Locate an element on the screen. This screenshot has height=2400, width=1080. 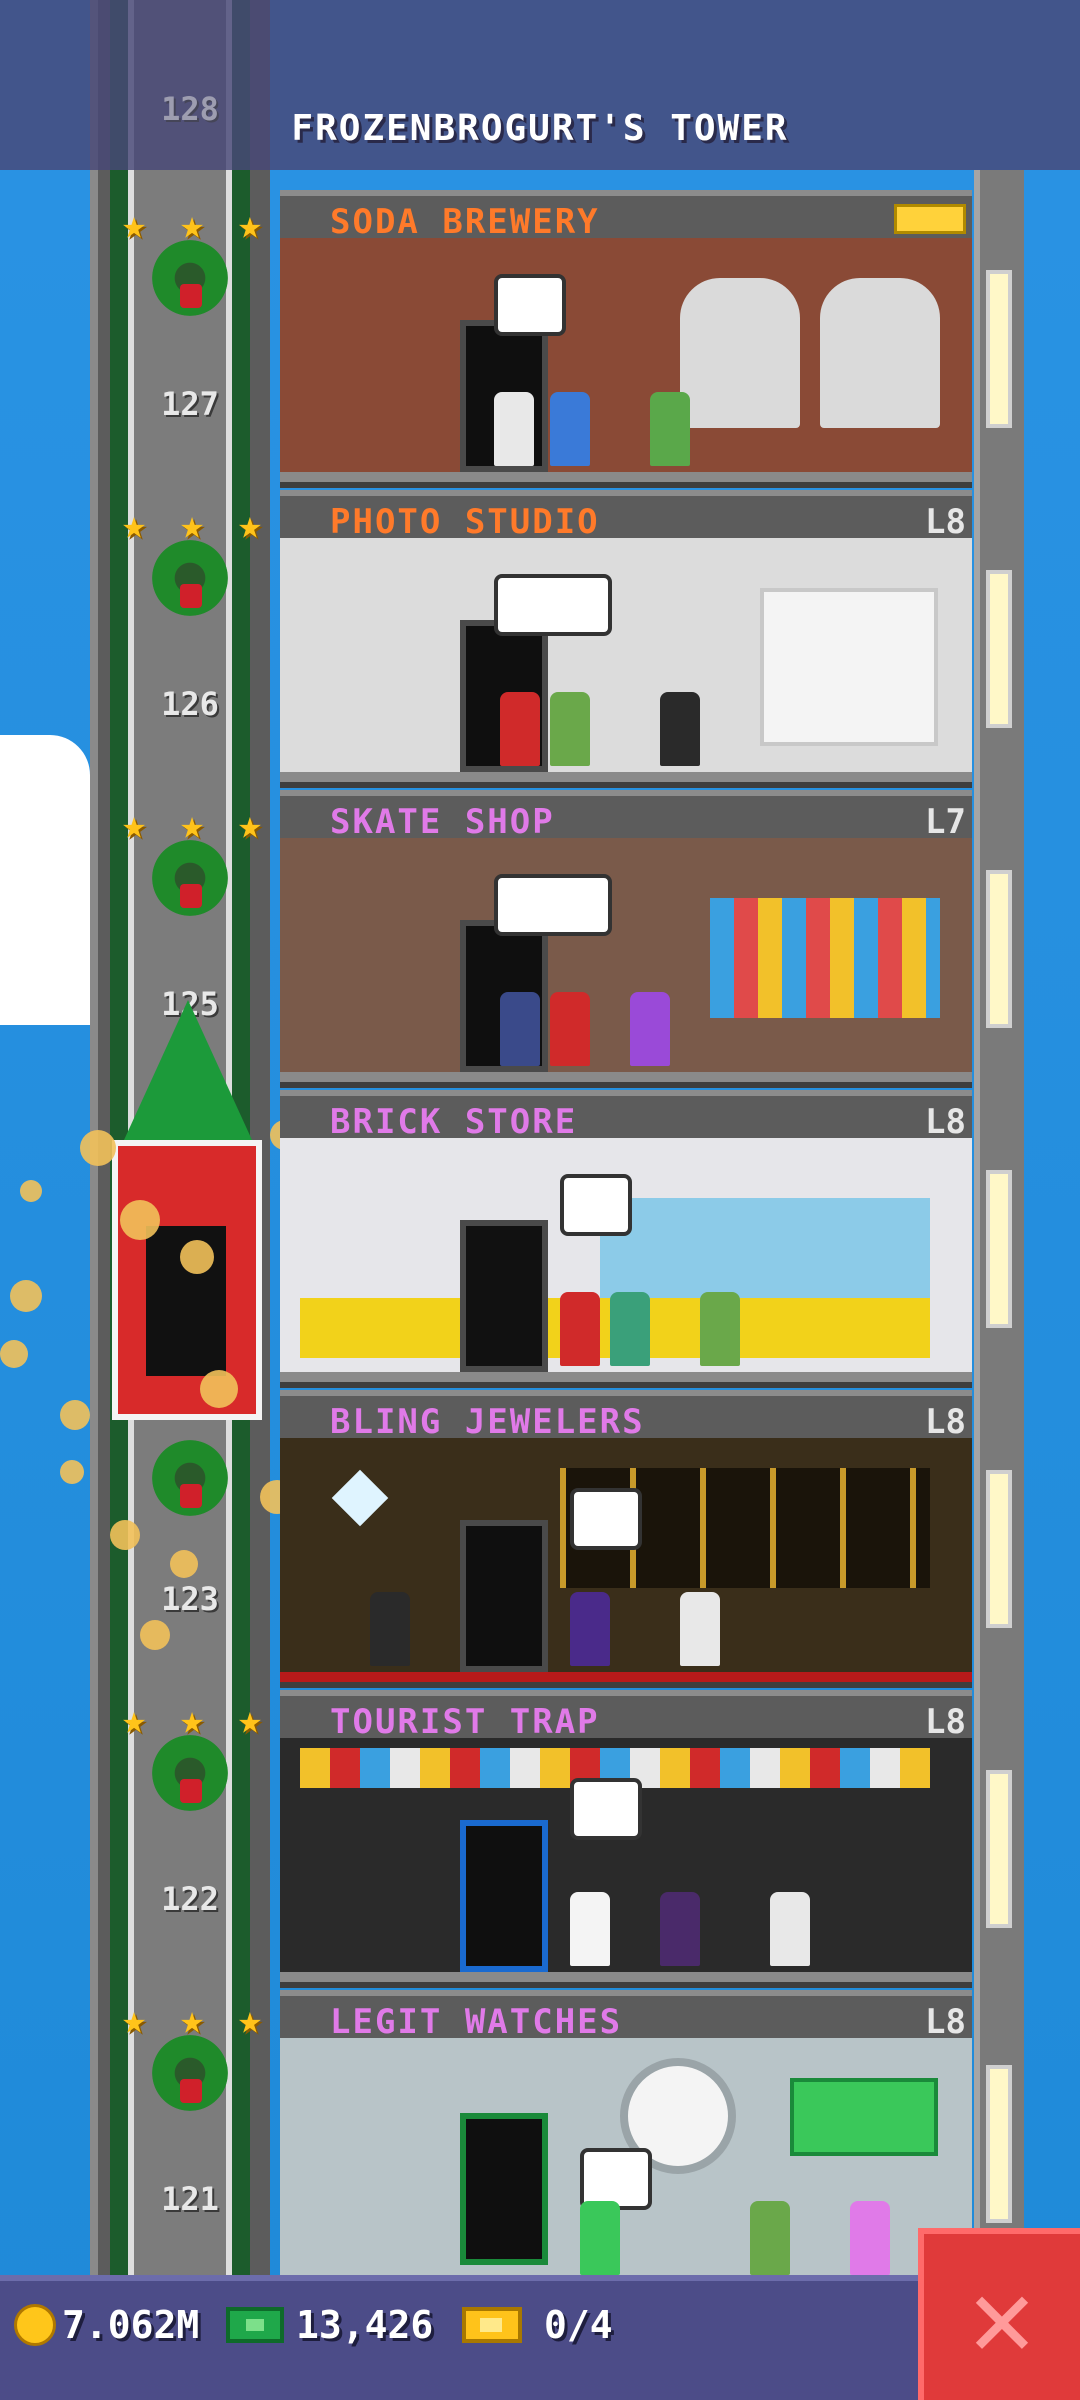
floor-bling-jewelers: BLING JEWELERS L8 is located at coordinates (626, 1539).